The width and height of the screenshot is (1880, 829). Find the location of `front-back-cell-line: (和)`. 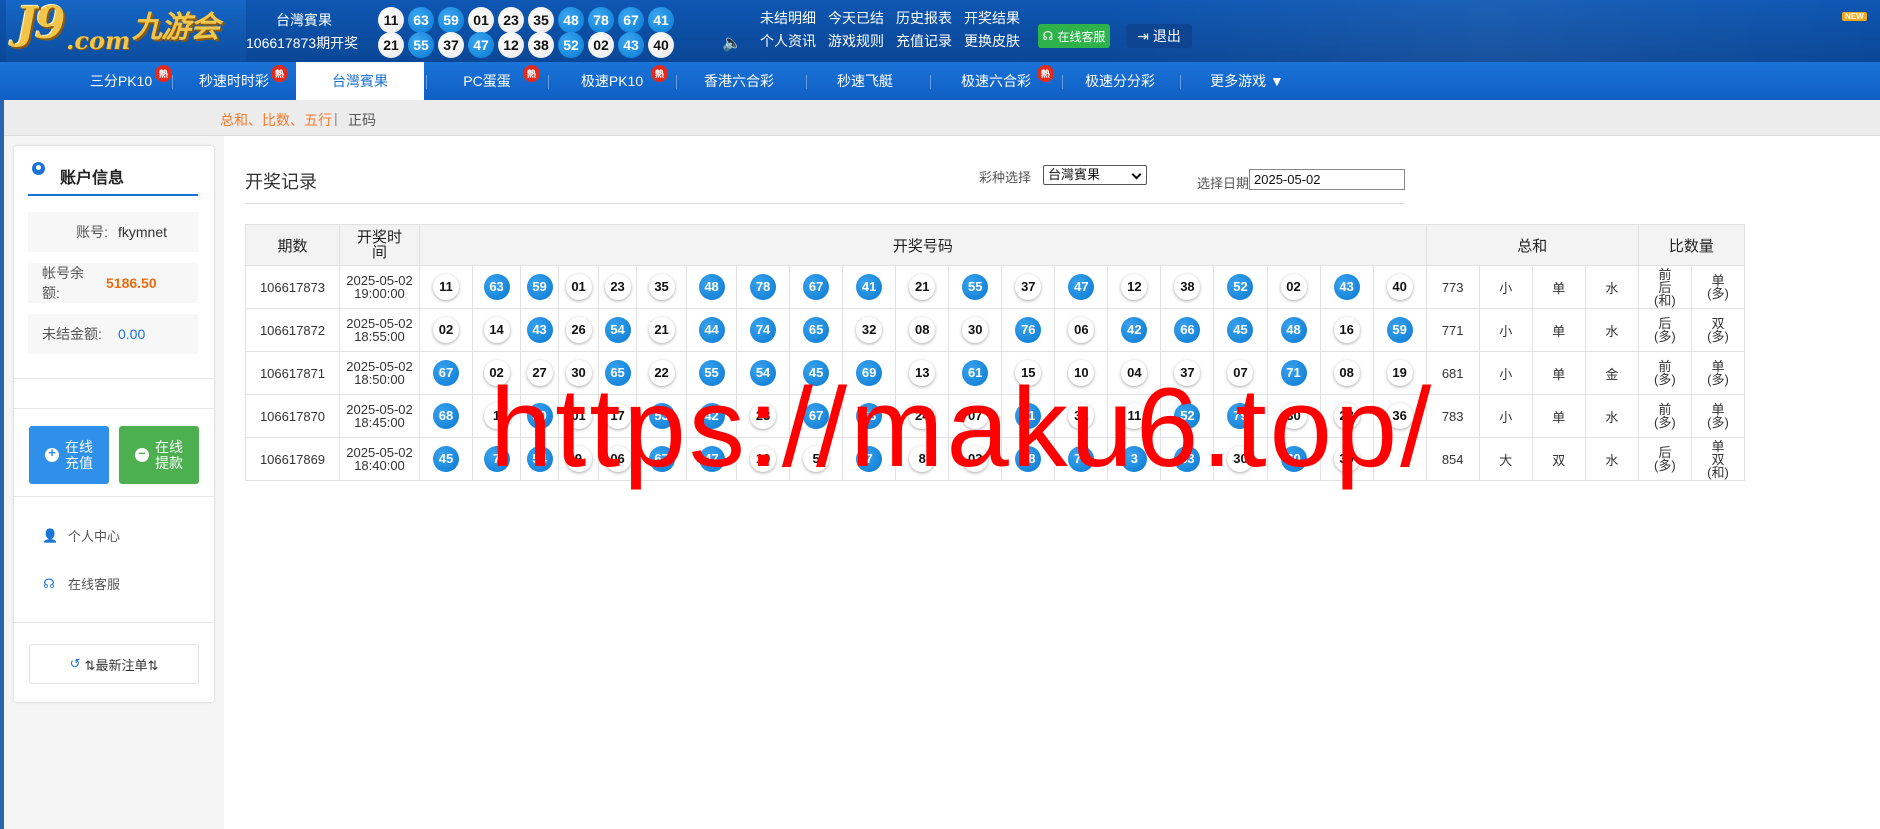

front-back-cell-line: (和) is located at coordinates (1665, 300).